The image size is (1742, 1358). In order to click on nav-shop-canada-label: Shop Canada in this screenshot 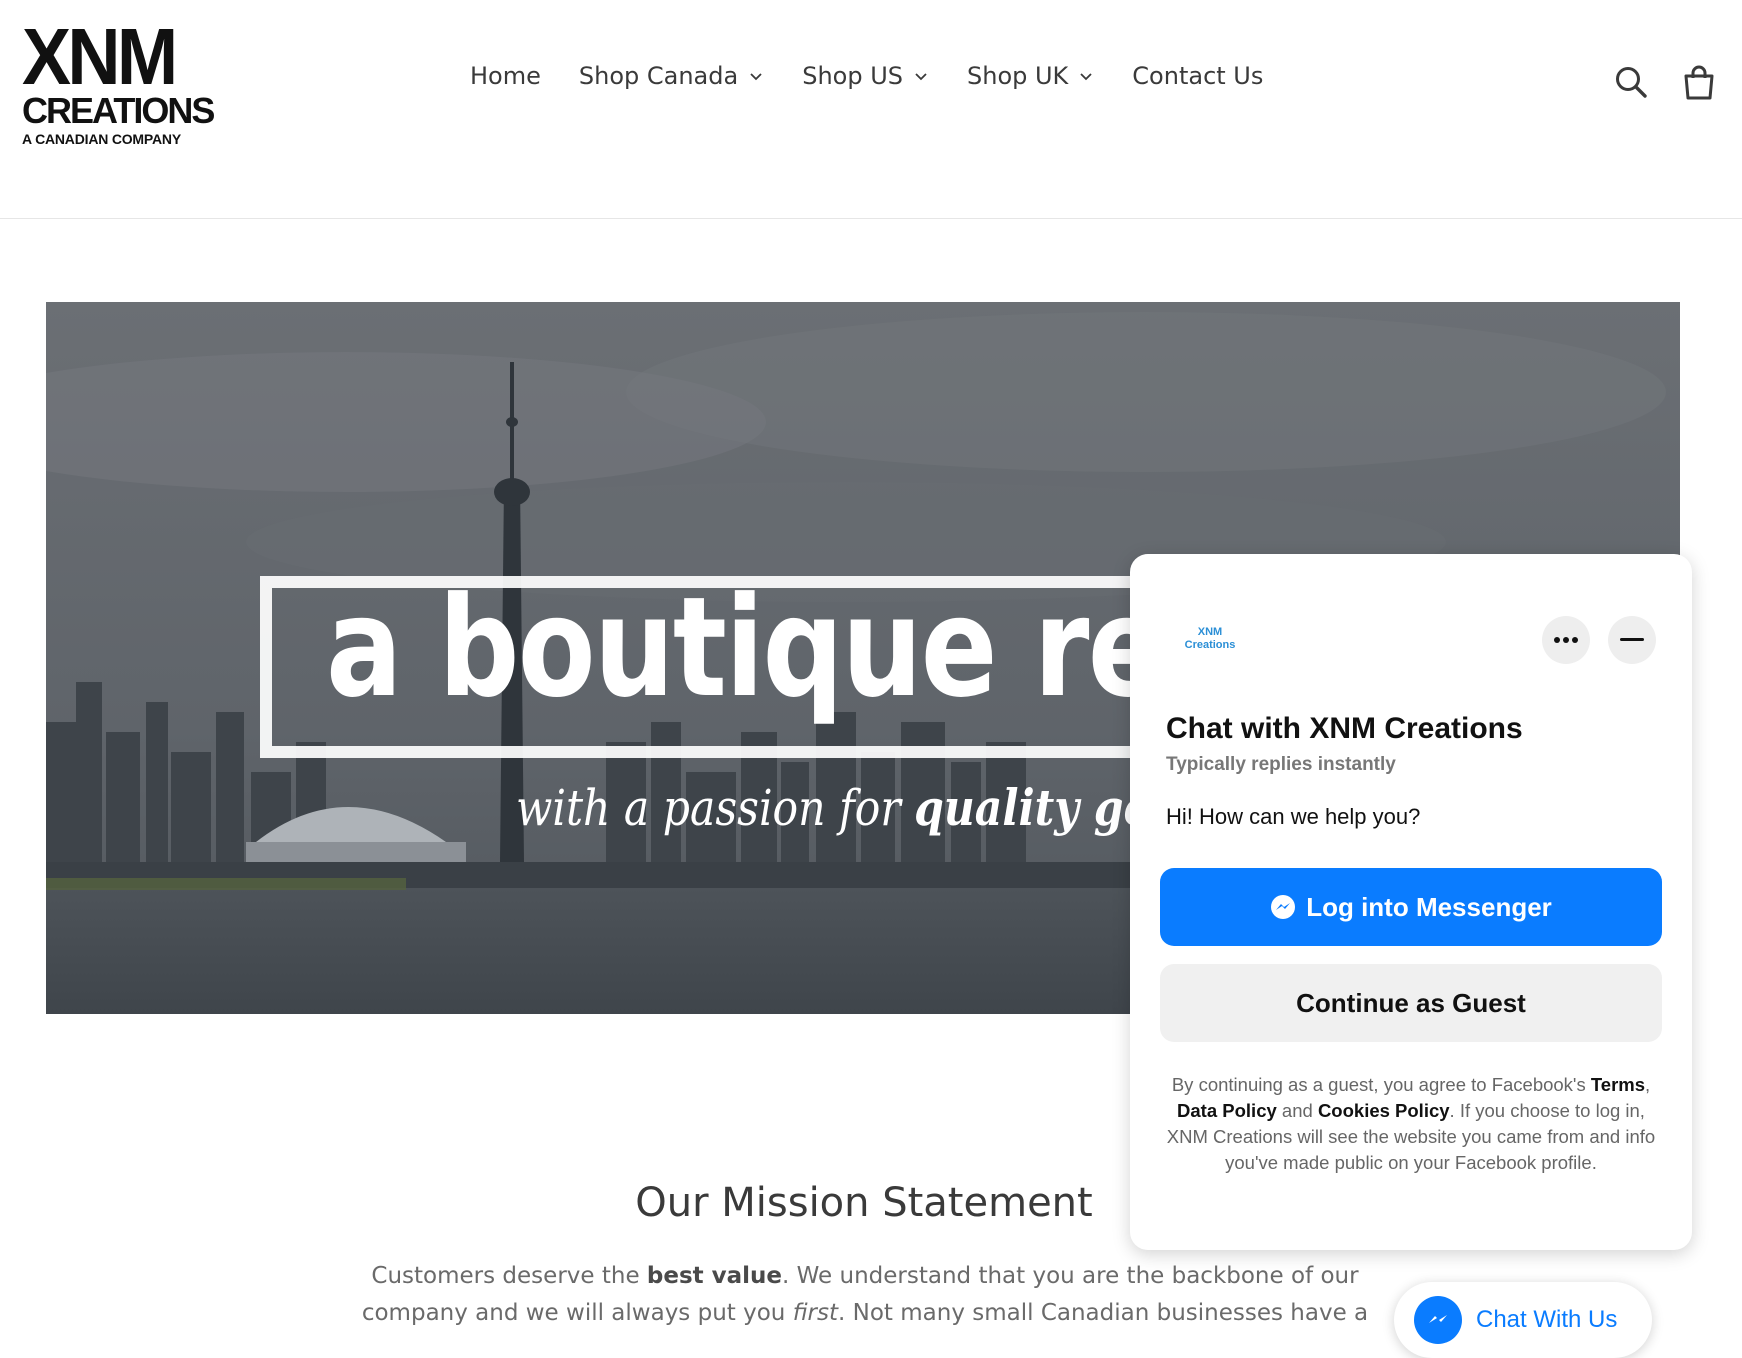, I will do `click(658, 76)`.